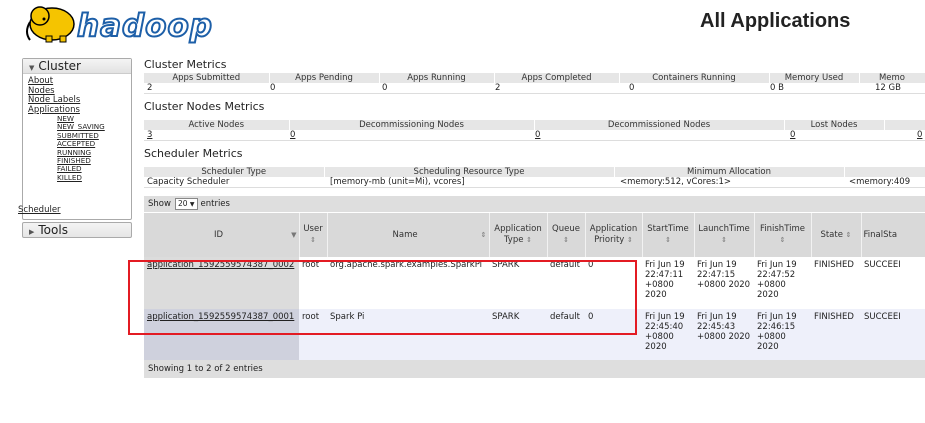 This screenshot has width=925, height=423. Describe the element at coordinates (724, 235) in the screenshot. I see `col-header-launchtime: LaunchTime ⇕` at that location.